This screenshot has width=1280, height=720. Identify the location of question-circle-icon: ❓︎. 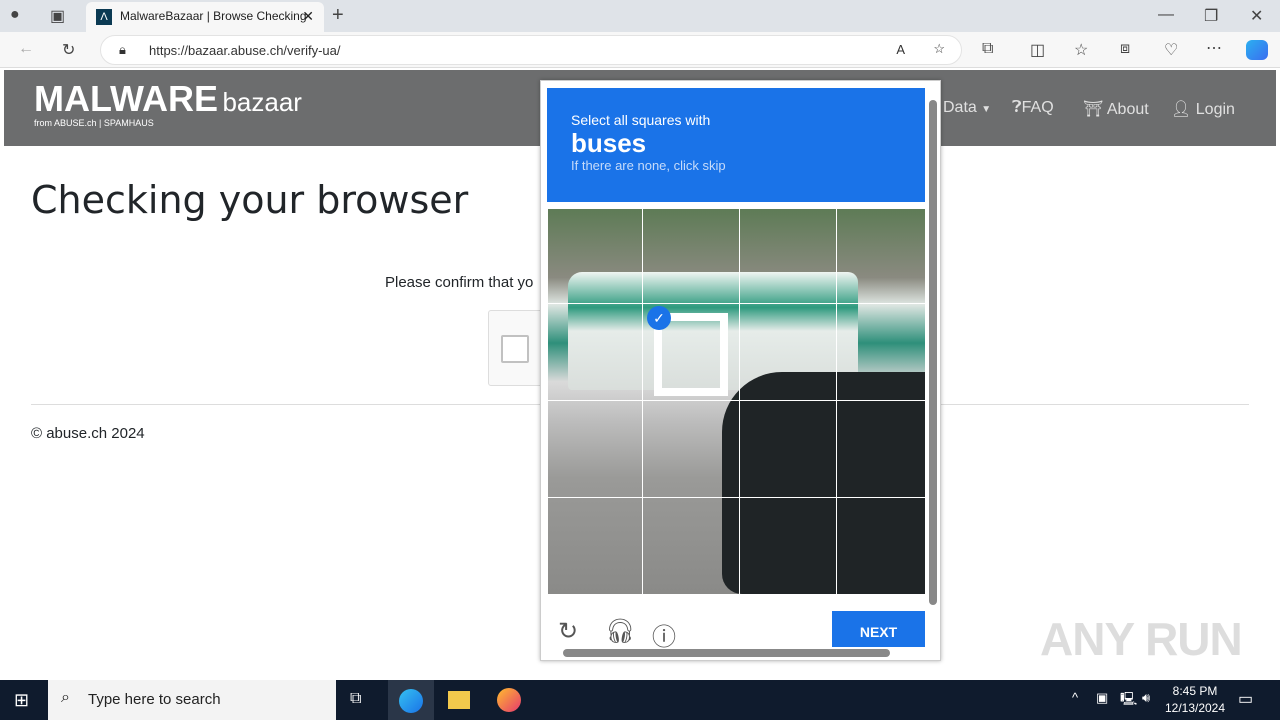
(1017, 107).